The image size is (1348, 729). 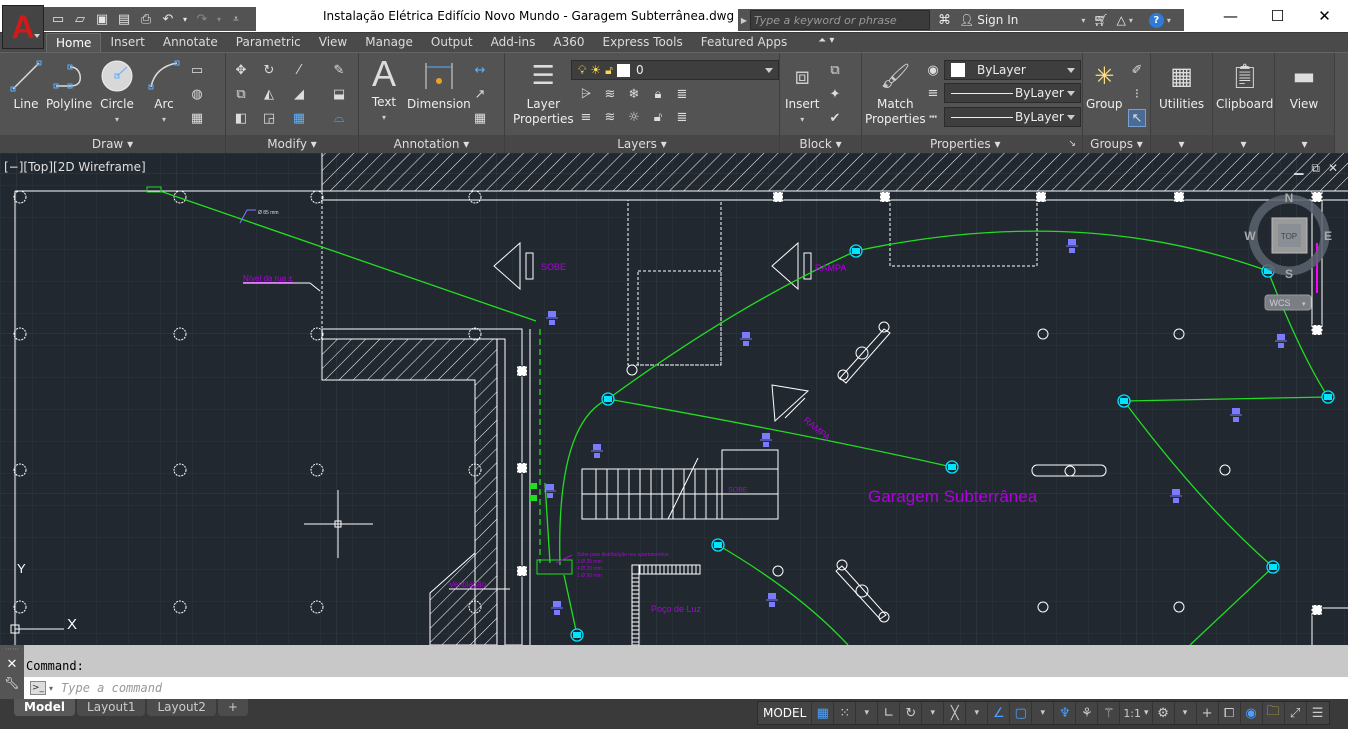 I want to click on note-line: Sobe para distribuição nos apartamentos:, so click(x=623, y=555).